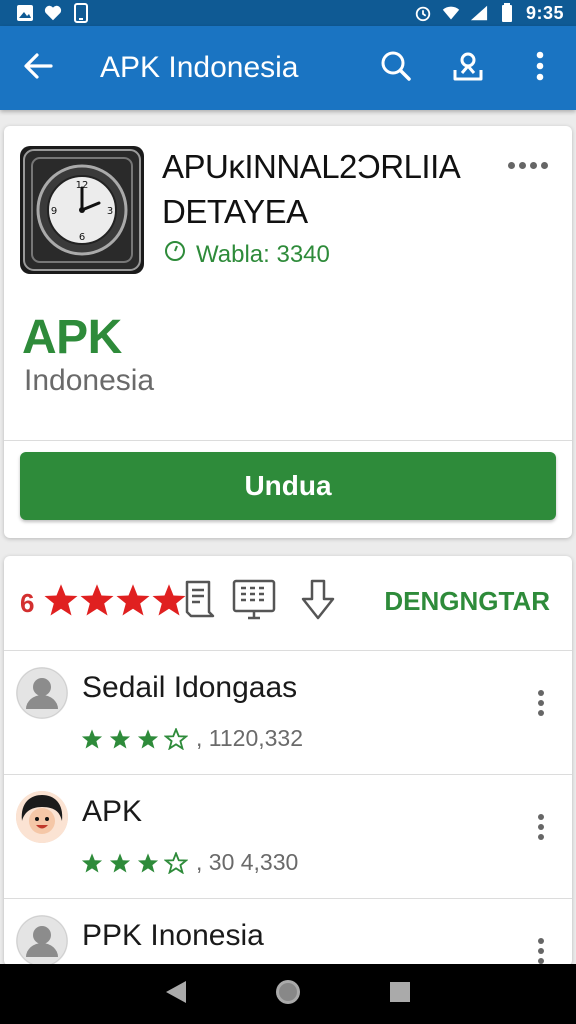  I want to click on monitor-button, so click(254, 602).